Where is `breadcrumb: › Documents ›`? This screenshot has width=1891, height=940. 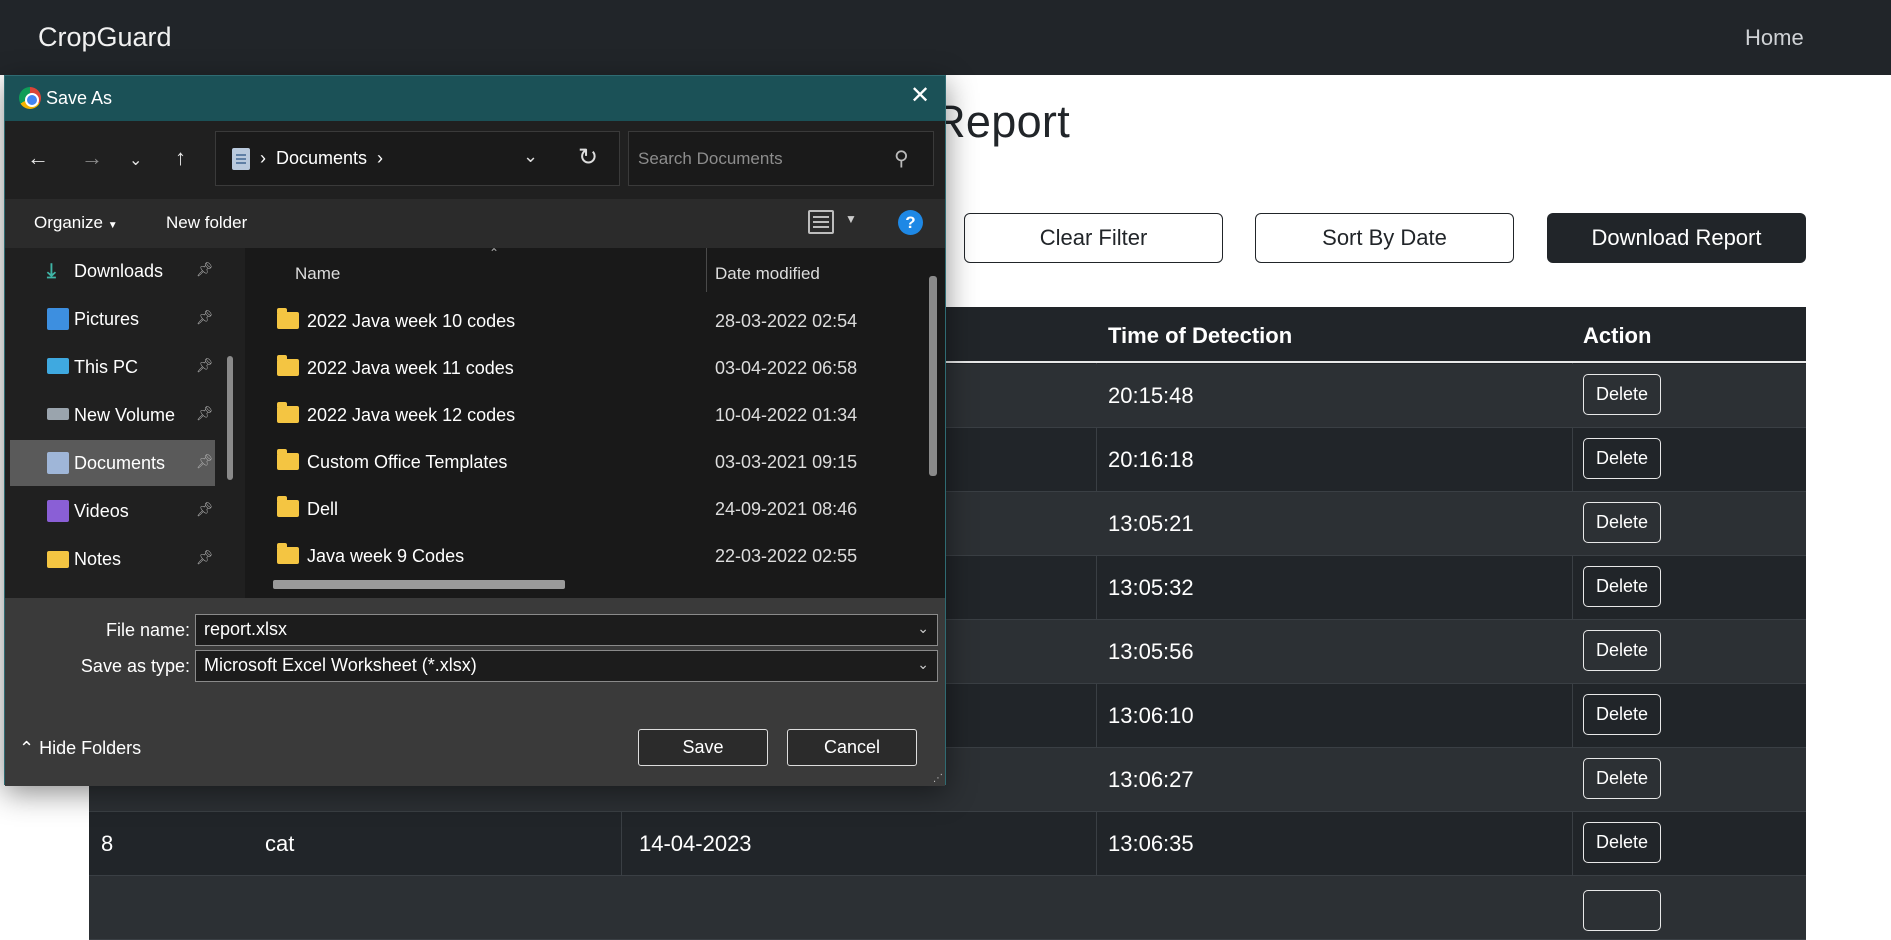
breadcrumb: › Documents › is located at coordinates (321, 158).